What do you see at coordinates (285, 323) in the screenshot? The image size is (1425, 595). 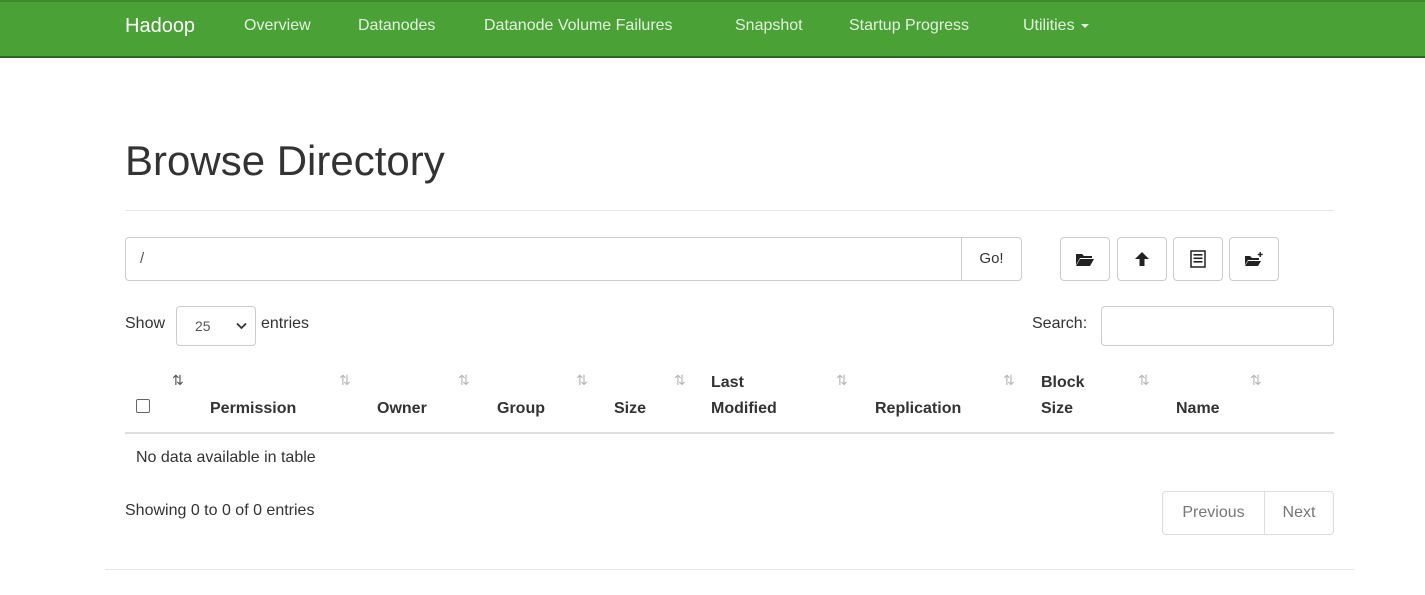 I see `entries-label: entries` at bounding box center [285, 323].